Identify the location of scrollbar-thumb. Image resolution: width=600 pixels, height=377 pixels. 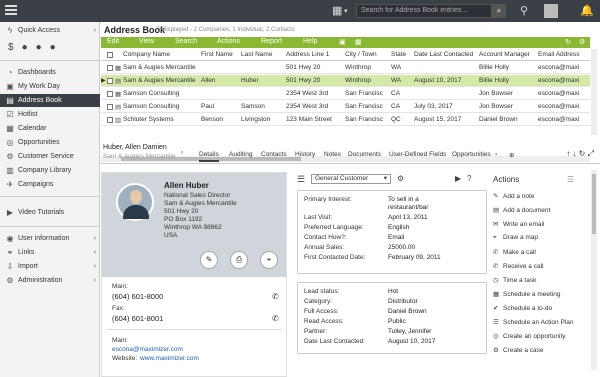
(594, 204).